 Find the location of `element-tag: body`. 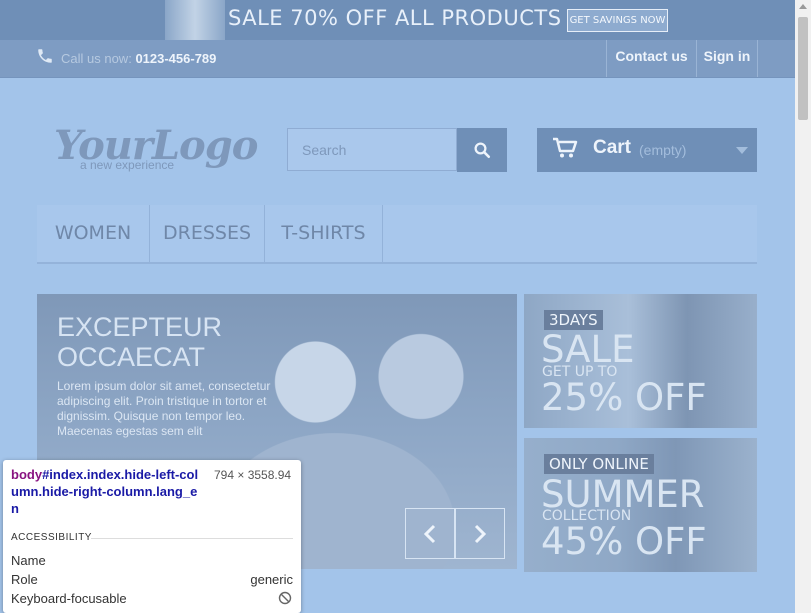

element-tag: body is located at coordinates (27, 474).